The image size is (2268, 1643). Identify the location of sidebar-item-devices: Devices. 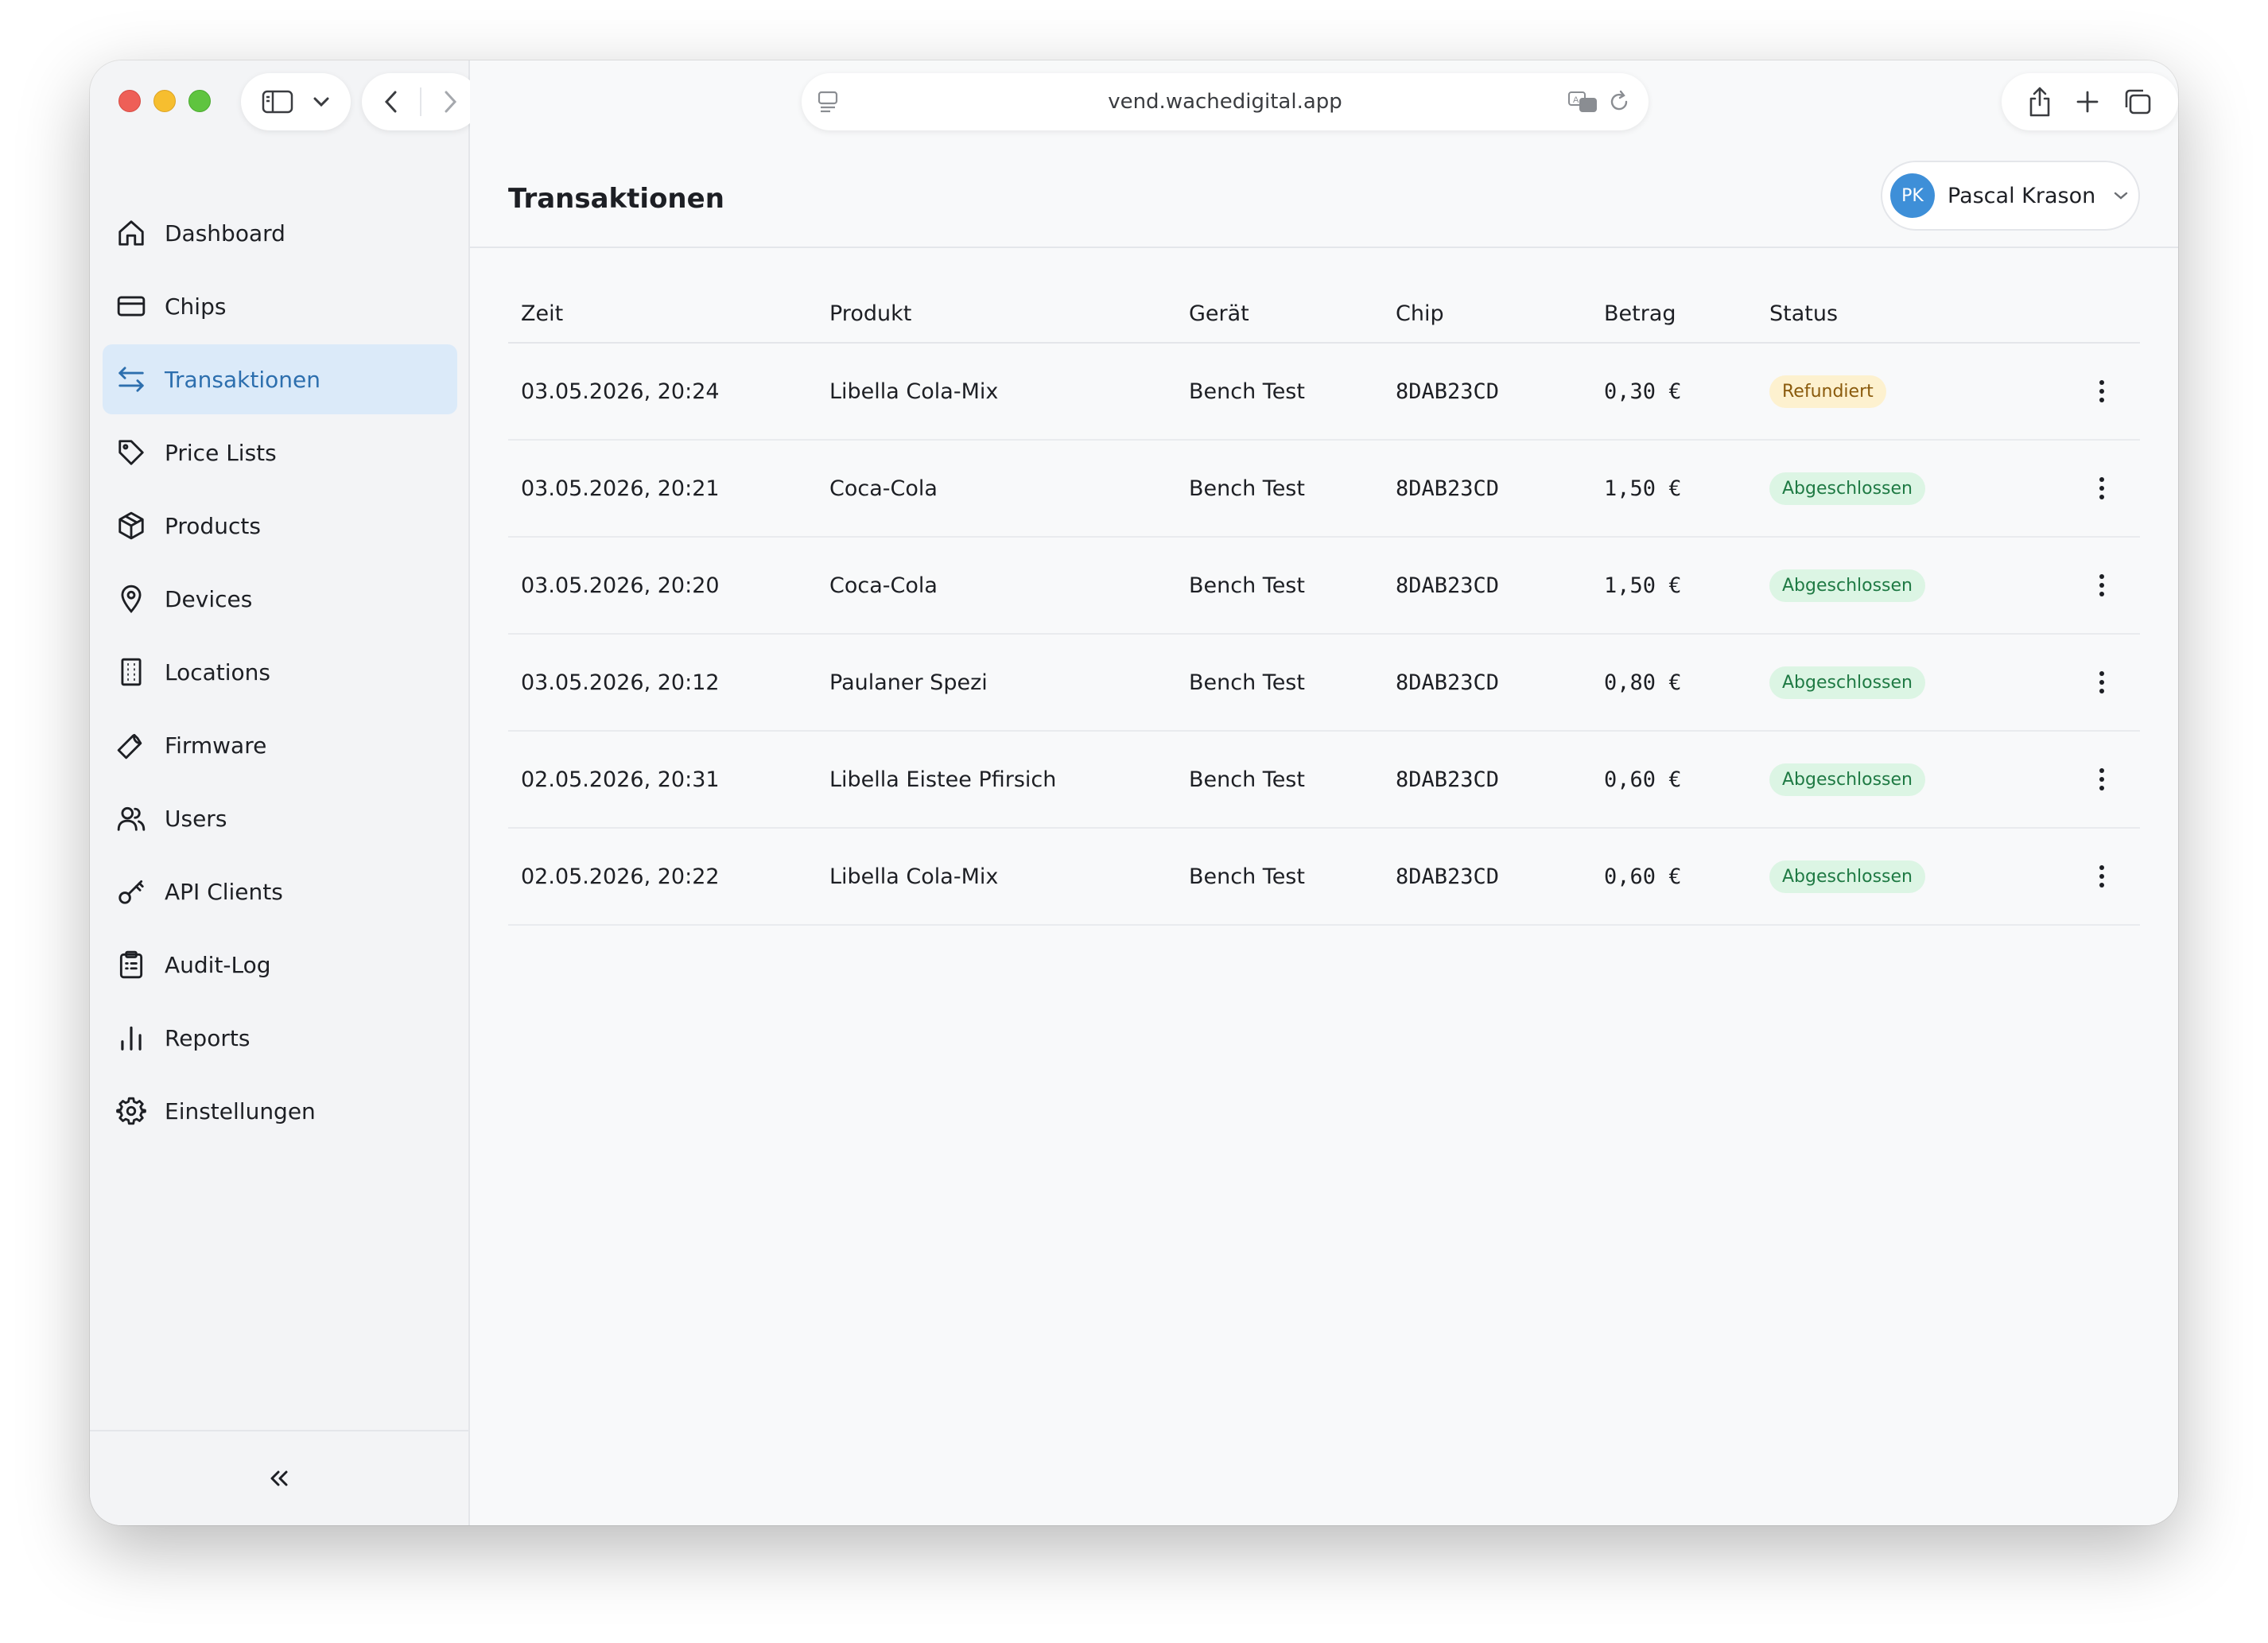
(280, 599).